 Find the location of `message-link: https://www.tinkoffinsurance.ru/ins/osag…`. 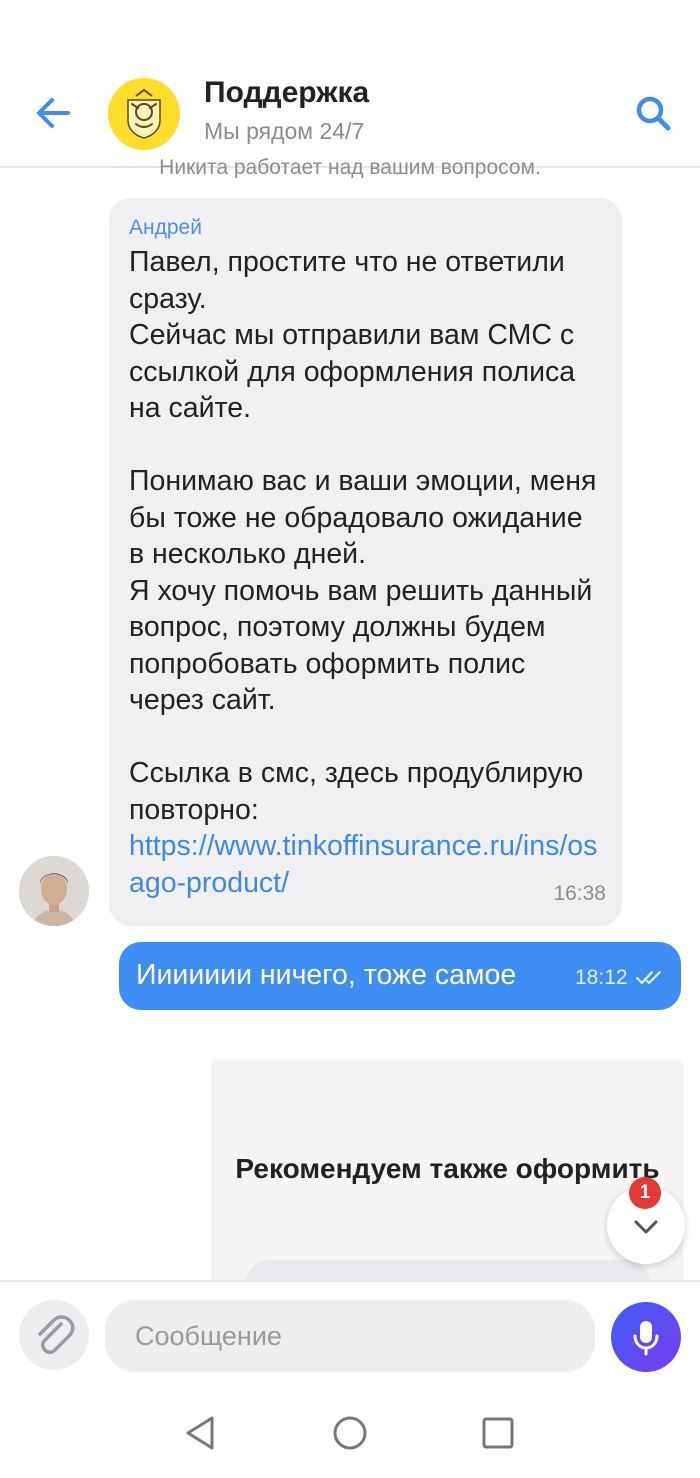

message-link: https://www.tinkoffinsurance.ru/ins/osag… is located at coordinates (365, 864).